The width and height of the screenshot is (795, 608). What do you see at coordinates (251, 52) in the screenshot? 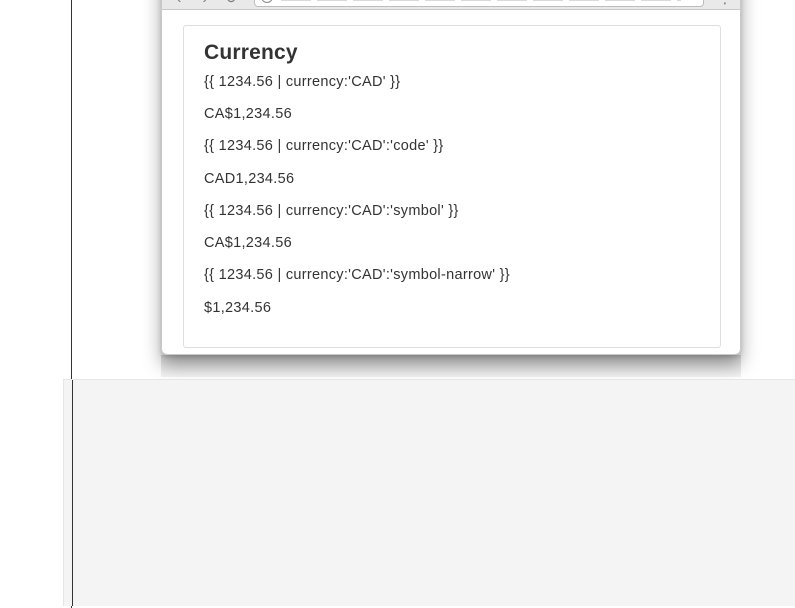
I see `card-title: Currency` at bounding box center [251, 52].